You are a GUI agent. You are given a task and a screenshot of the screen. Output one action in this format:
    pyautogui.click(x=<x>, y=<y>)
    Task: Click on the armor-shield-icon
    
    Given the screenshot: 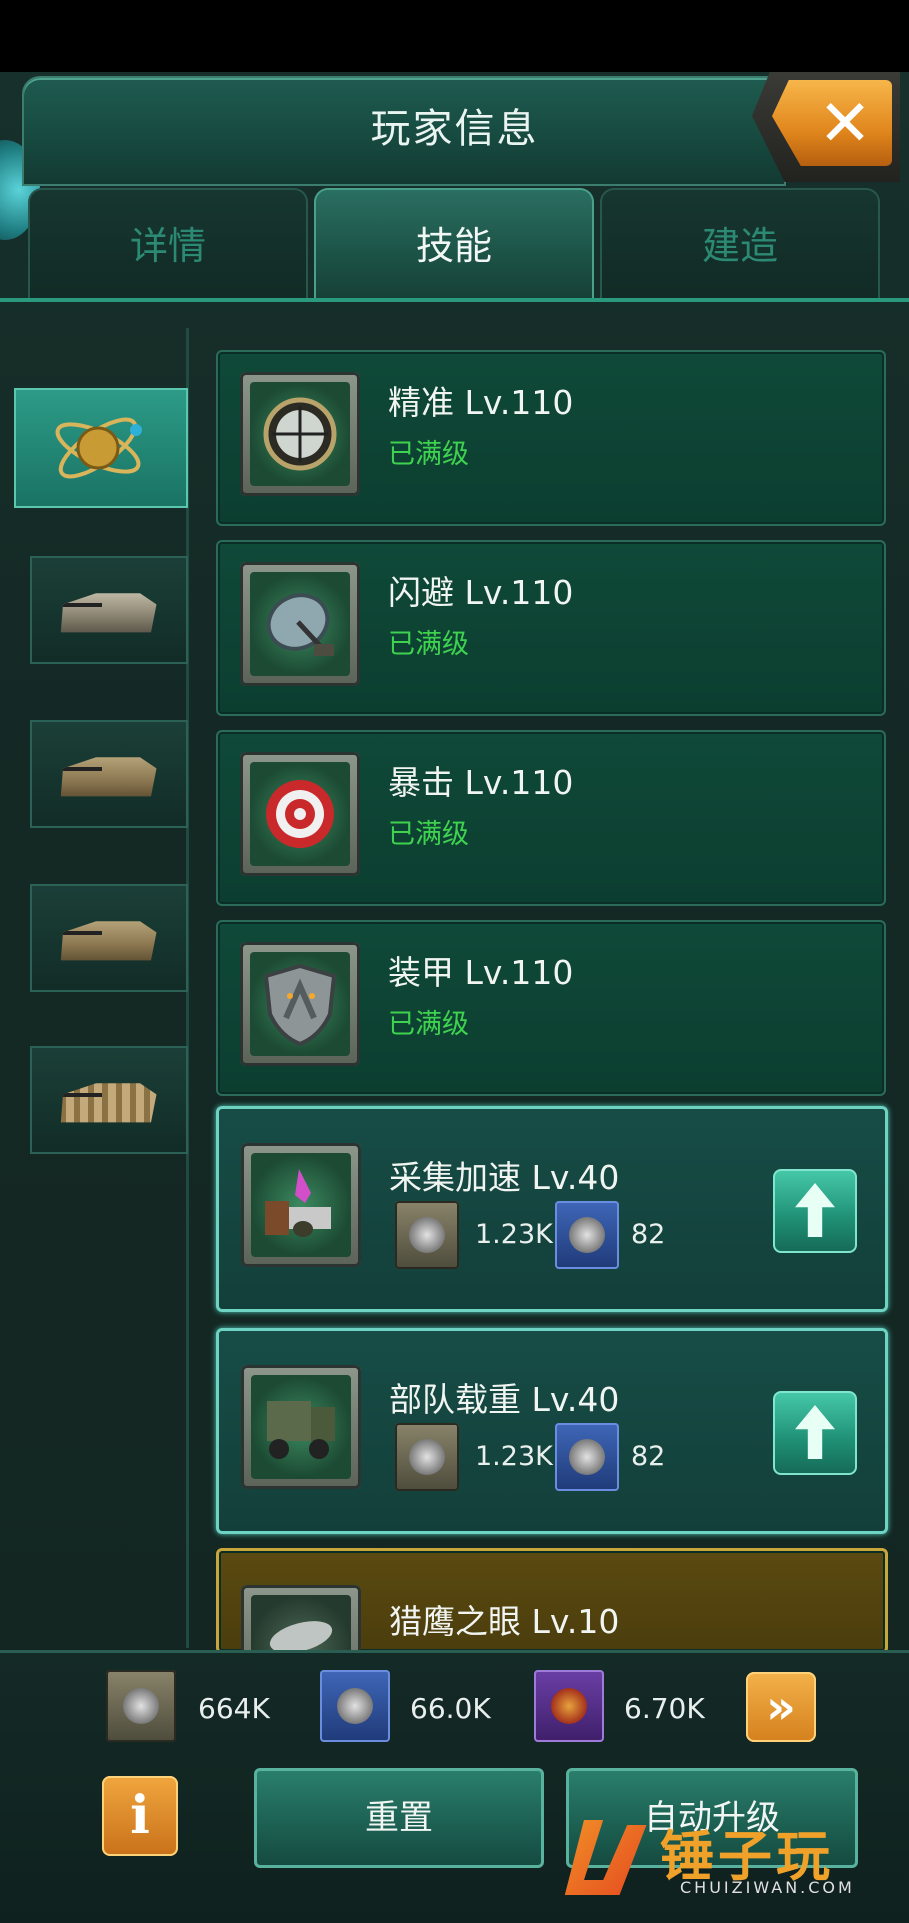 What is the action you would take?
    pyautogui.click(x=300, y=1004)
    